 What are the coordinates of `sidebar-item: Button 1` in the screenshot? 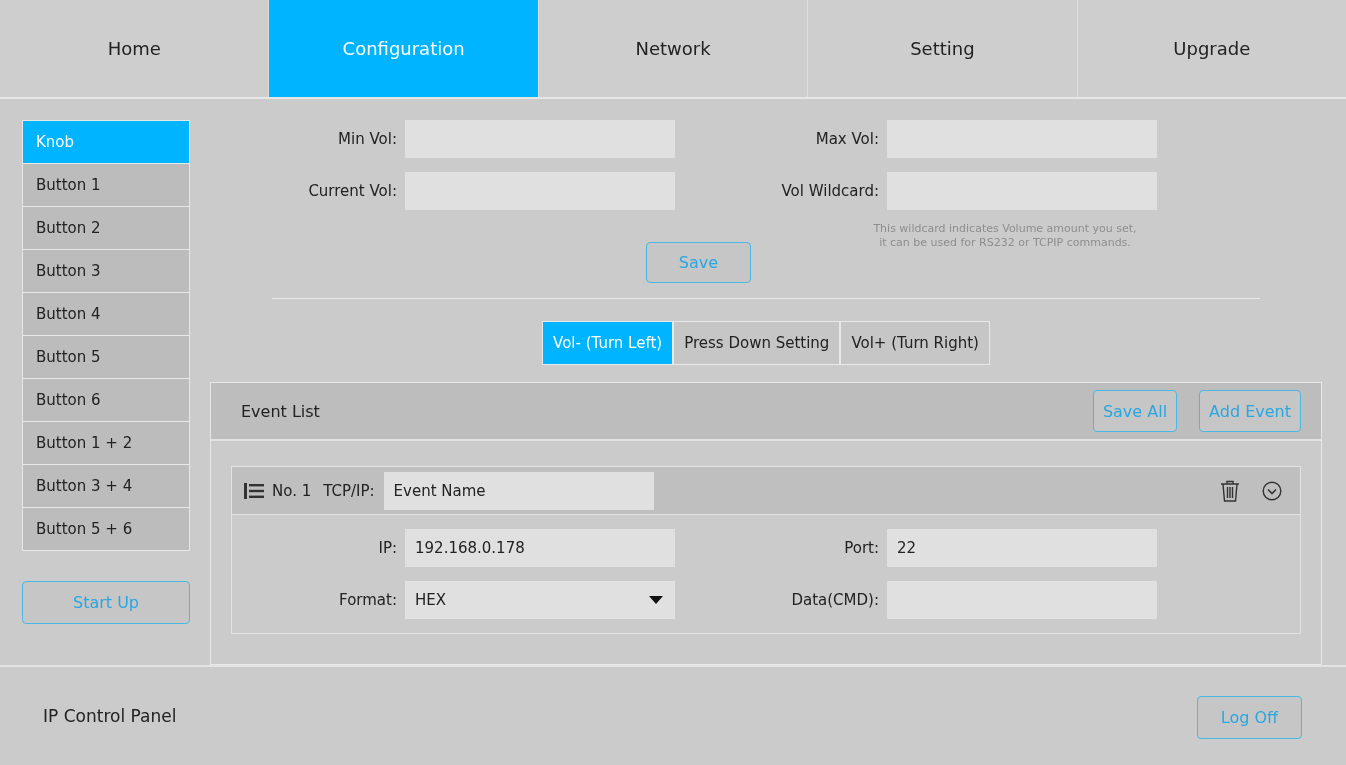 It's located at (106, 185).